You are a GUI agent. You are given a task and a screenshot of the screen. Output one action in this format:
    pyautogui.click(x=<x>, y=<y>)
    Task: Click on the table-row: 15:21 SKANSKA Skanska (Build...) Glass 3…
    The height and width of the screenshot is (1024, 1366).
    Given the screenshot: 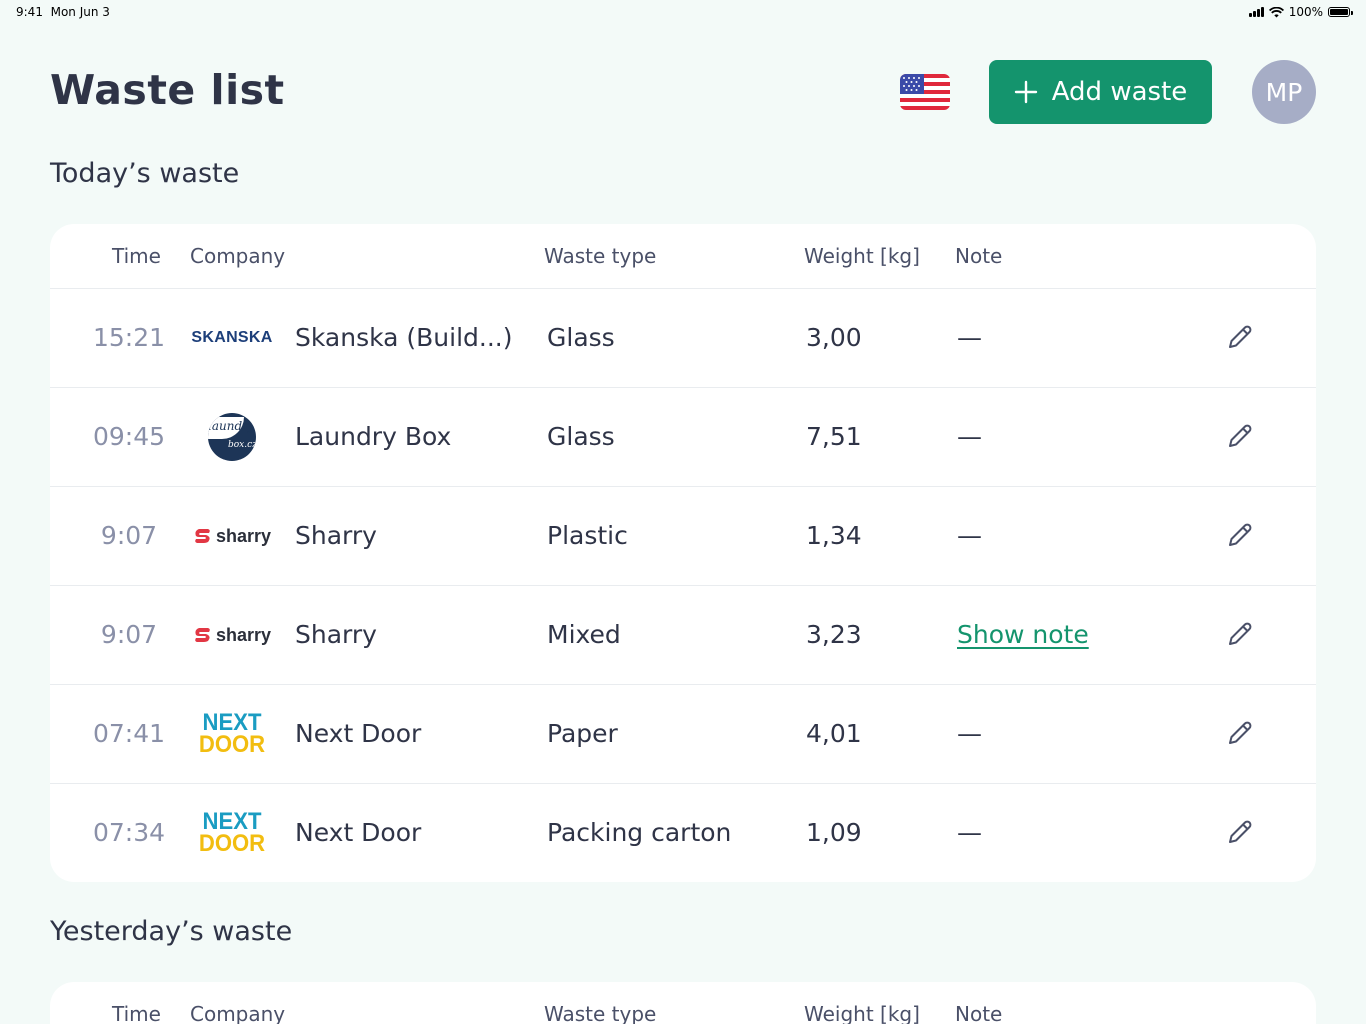 What is the action you would take?
    pyautogui.click(x=683, y=338)
    